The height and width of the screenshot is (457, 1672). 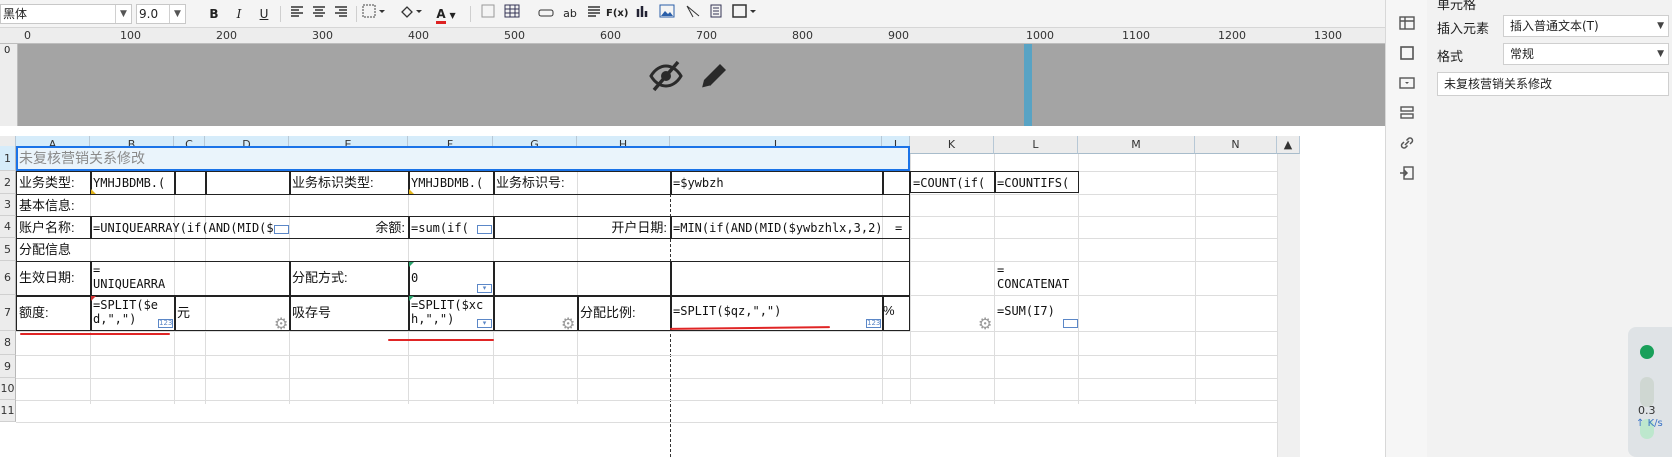 What do you see at coordinates (1407, 143) in the screenshot?
I see `hyperlink-icon` at bounding box center [1407, 143].